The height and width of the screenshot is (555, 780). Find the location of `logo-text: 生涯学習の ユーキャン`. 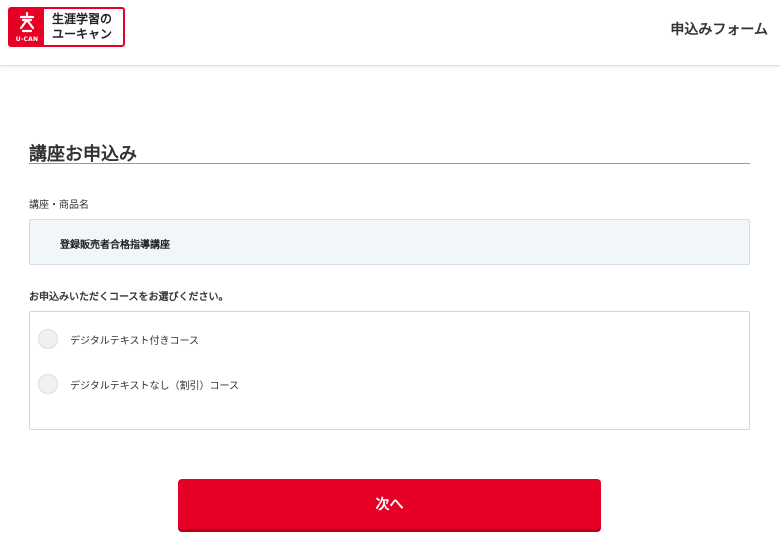

logo-text: 生涯学習の ユーキャン is located at coordinates (83, 27).